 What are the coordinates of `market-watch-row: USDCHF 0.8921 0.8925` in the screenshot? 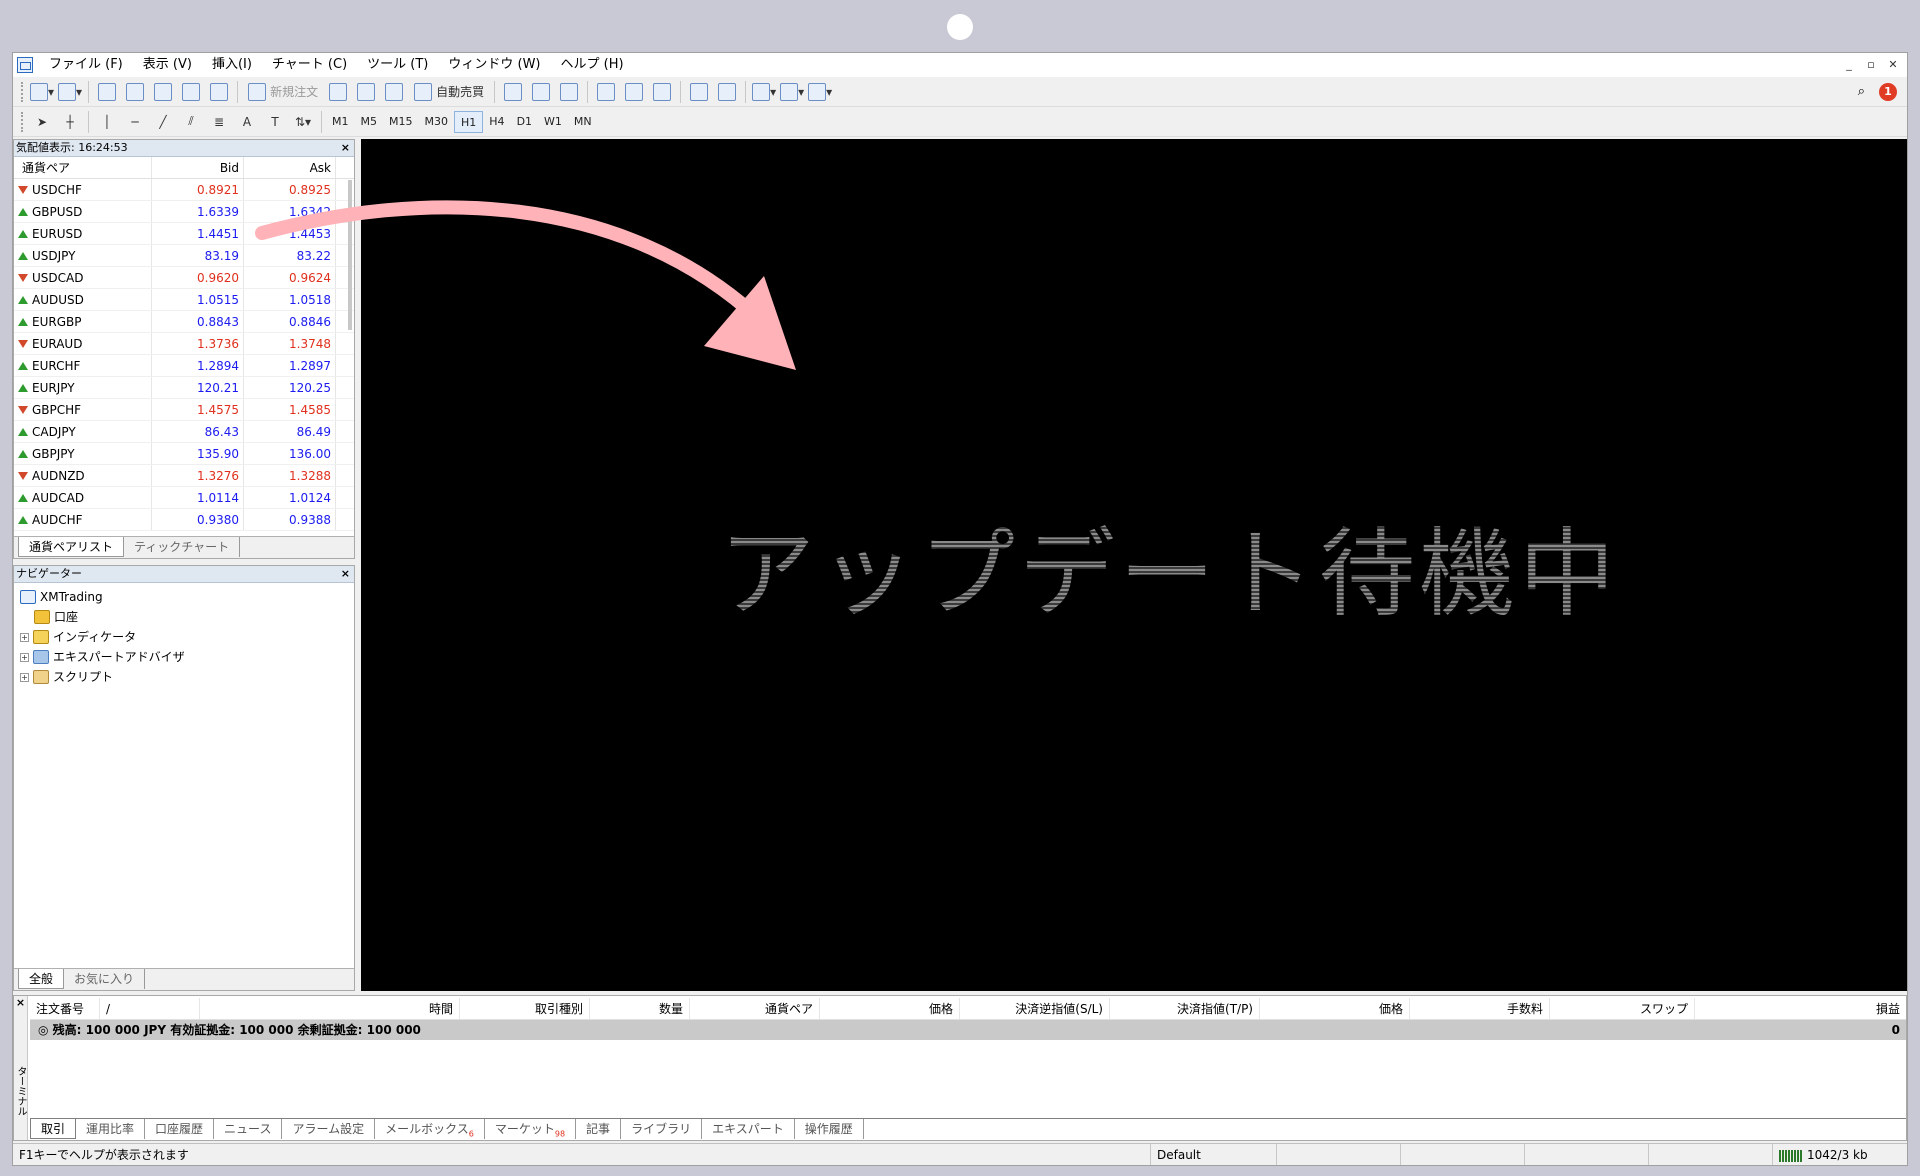 It's located at (184, 190).